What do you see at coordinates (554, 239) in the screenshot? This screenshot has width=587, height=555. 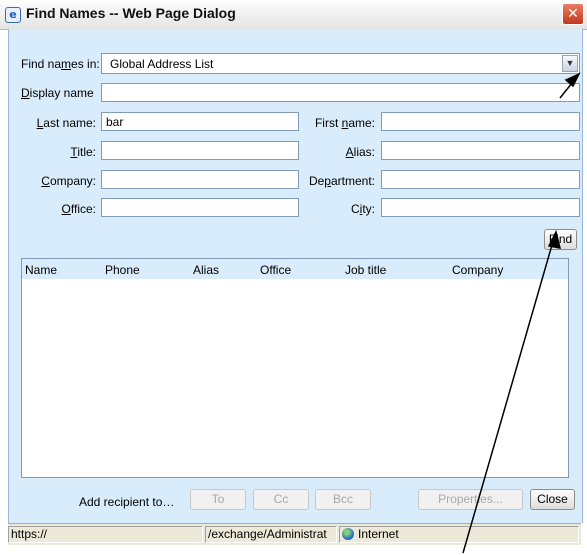 I see `arrow-head-find` at bounding box center [554, 239].